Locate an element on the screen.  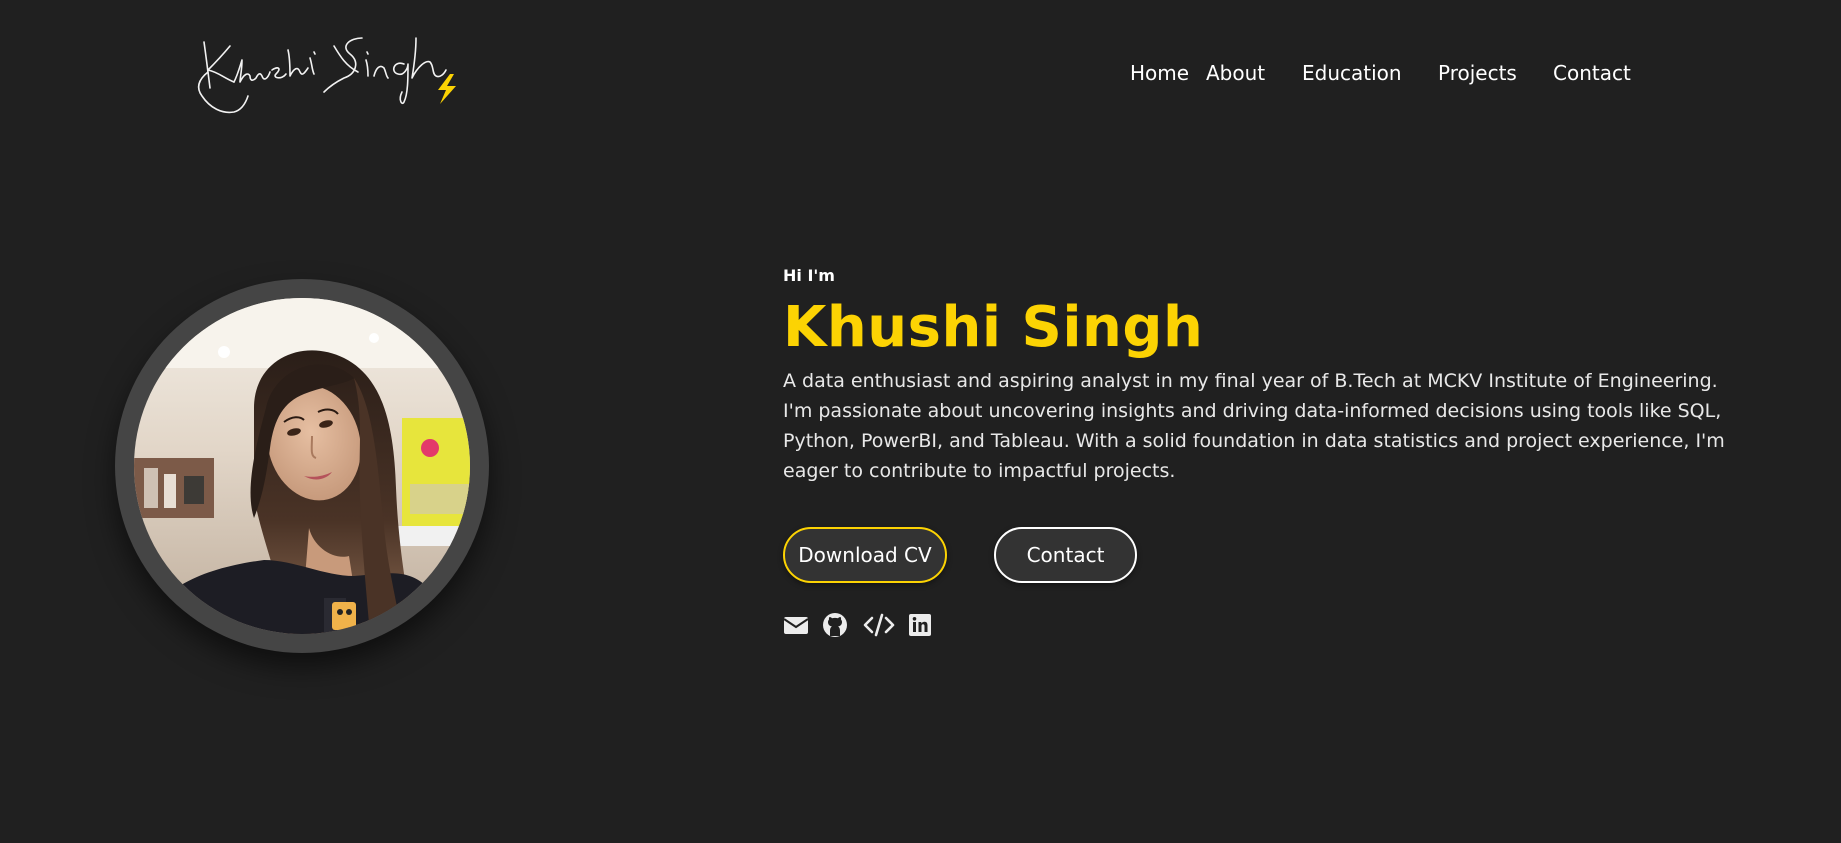
envelope-icon is located at coordinates (796, 625).